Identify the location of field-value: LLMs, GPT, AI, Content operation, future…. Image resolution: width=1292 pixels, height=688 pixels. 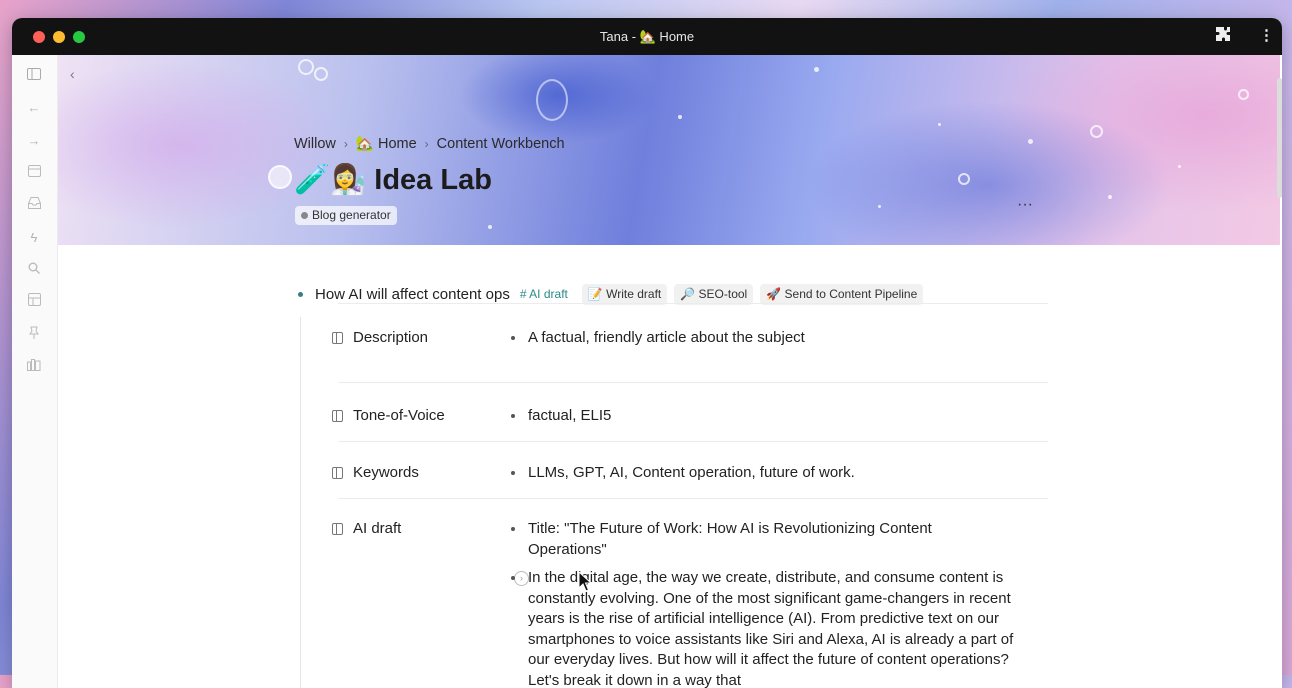
(779, 473).